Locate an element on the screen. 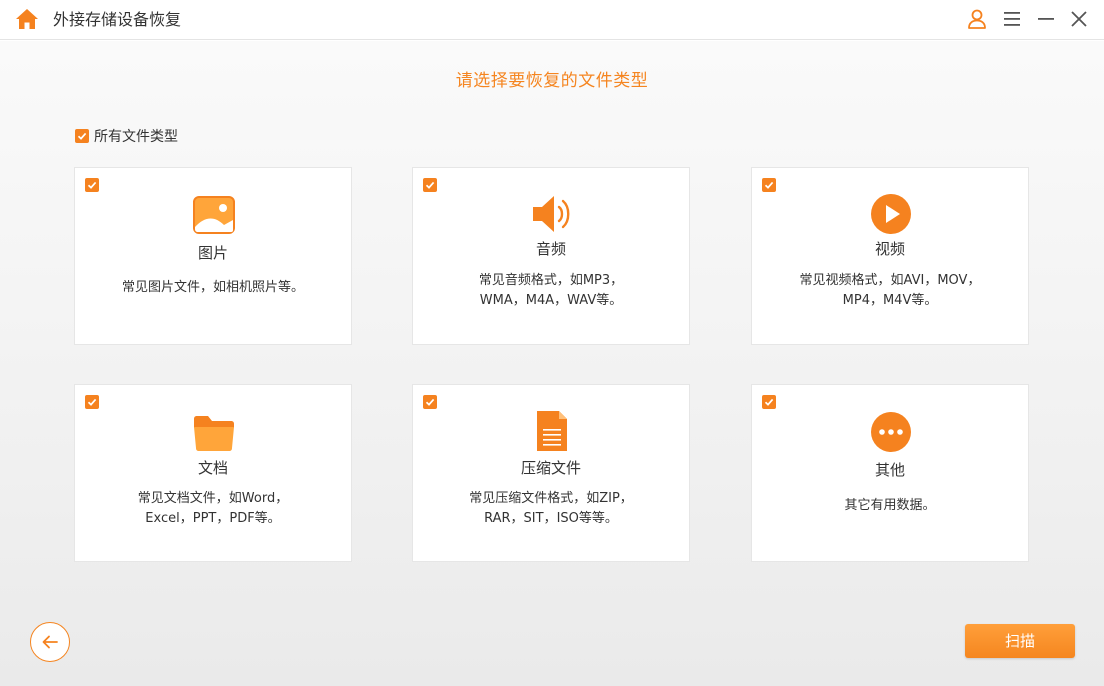 The image size is (1104, 686). image-icon is located at coordinates (214, 215).